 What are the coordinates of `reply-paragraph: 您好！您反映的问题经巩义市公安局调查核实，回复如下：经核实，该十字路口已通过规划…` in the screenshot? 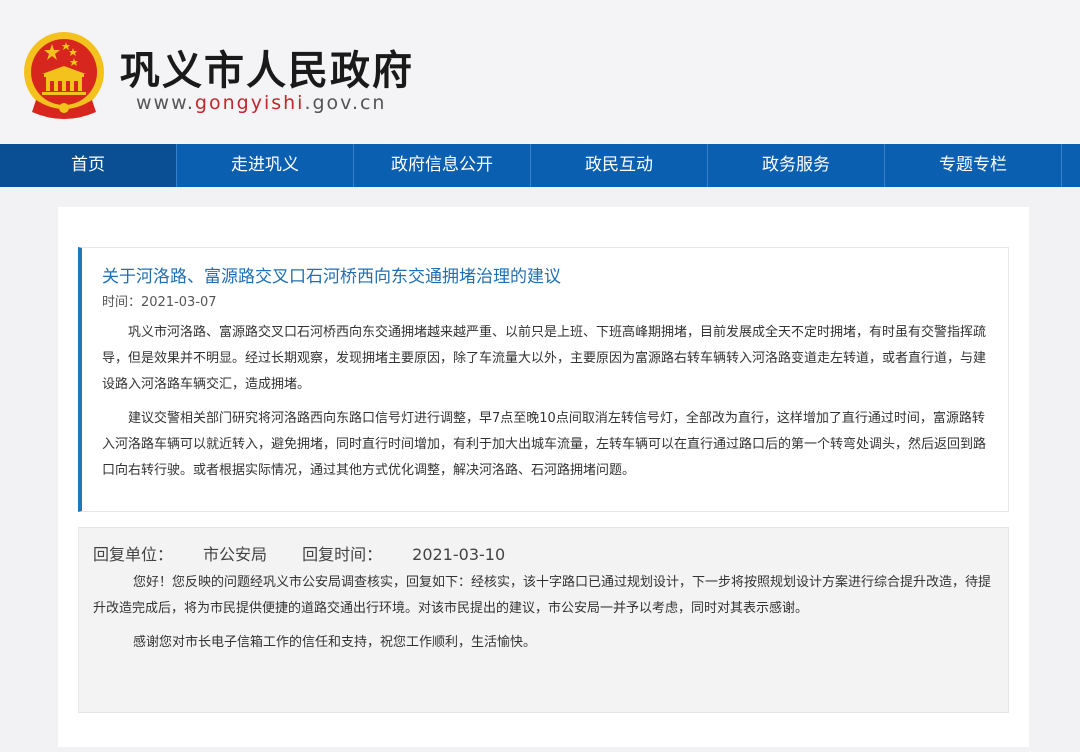 It's located at (542, 595).